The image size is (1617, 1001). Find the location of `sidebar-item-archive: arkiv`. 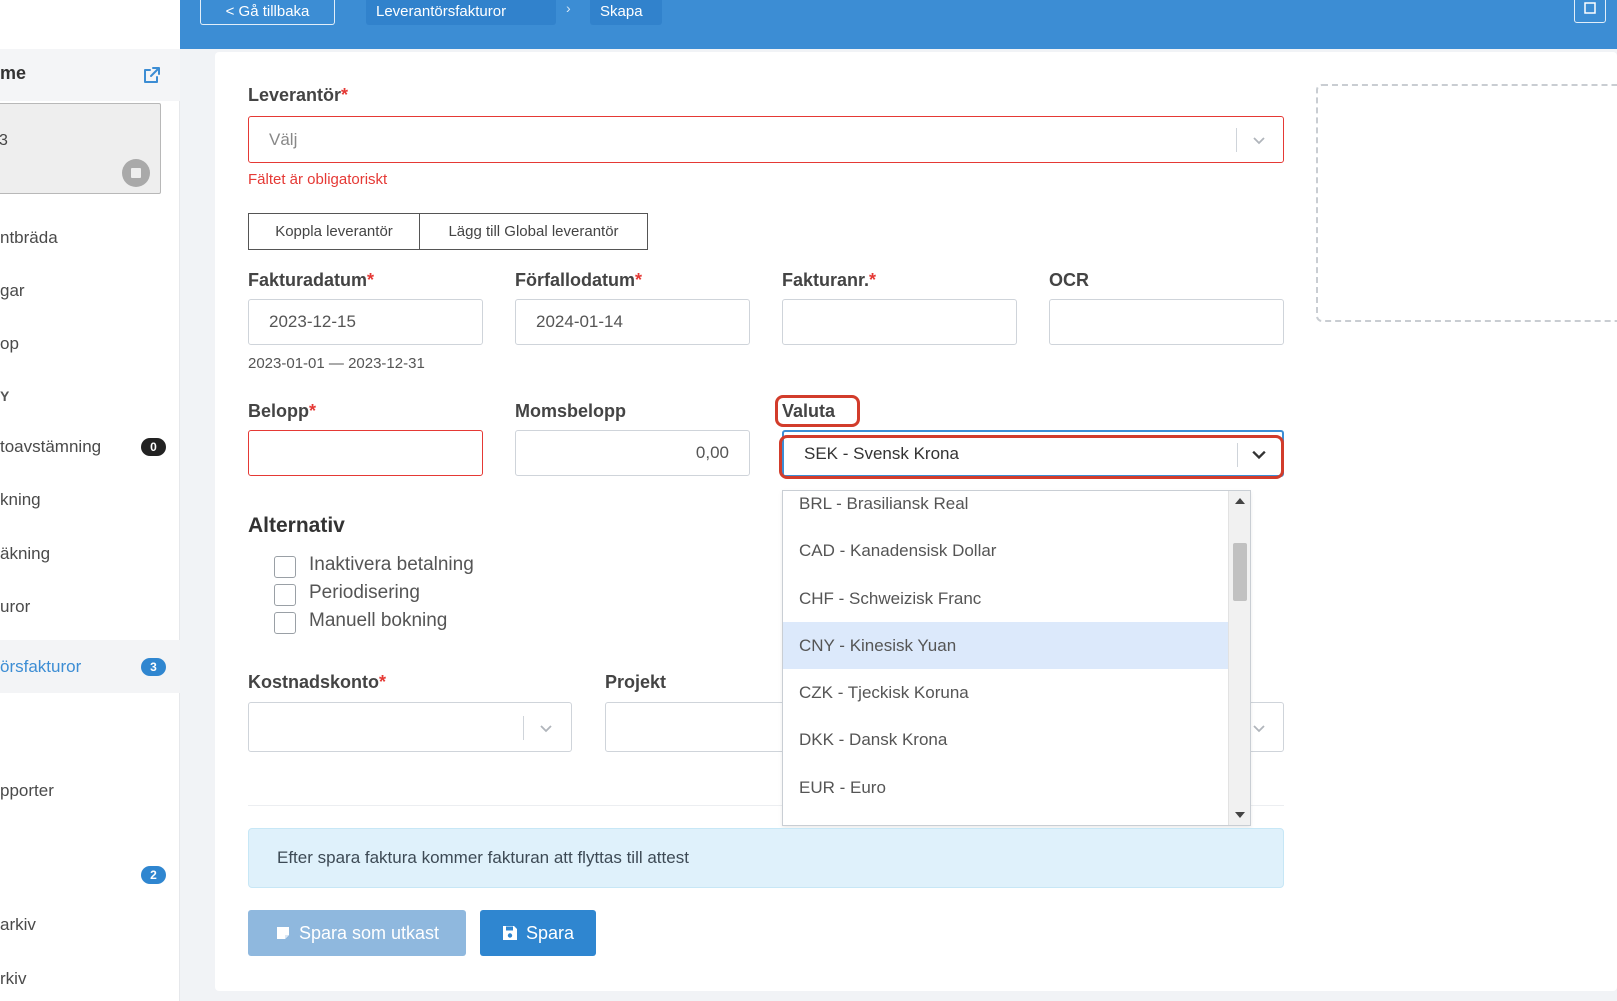

sidebar-item-archive: arkiv is located at coordinates (90, 925).